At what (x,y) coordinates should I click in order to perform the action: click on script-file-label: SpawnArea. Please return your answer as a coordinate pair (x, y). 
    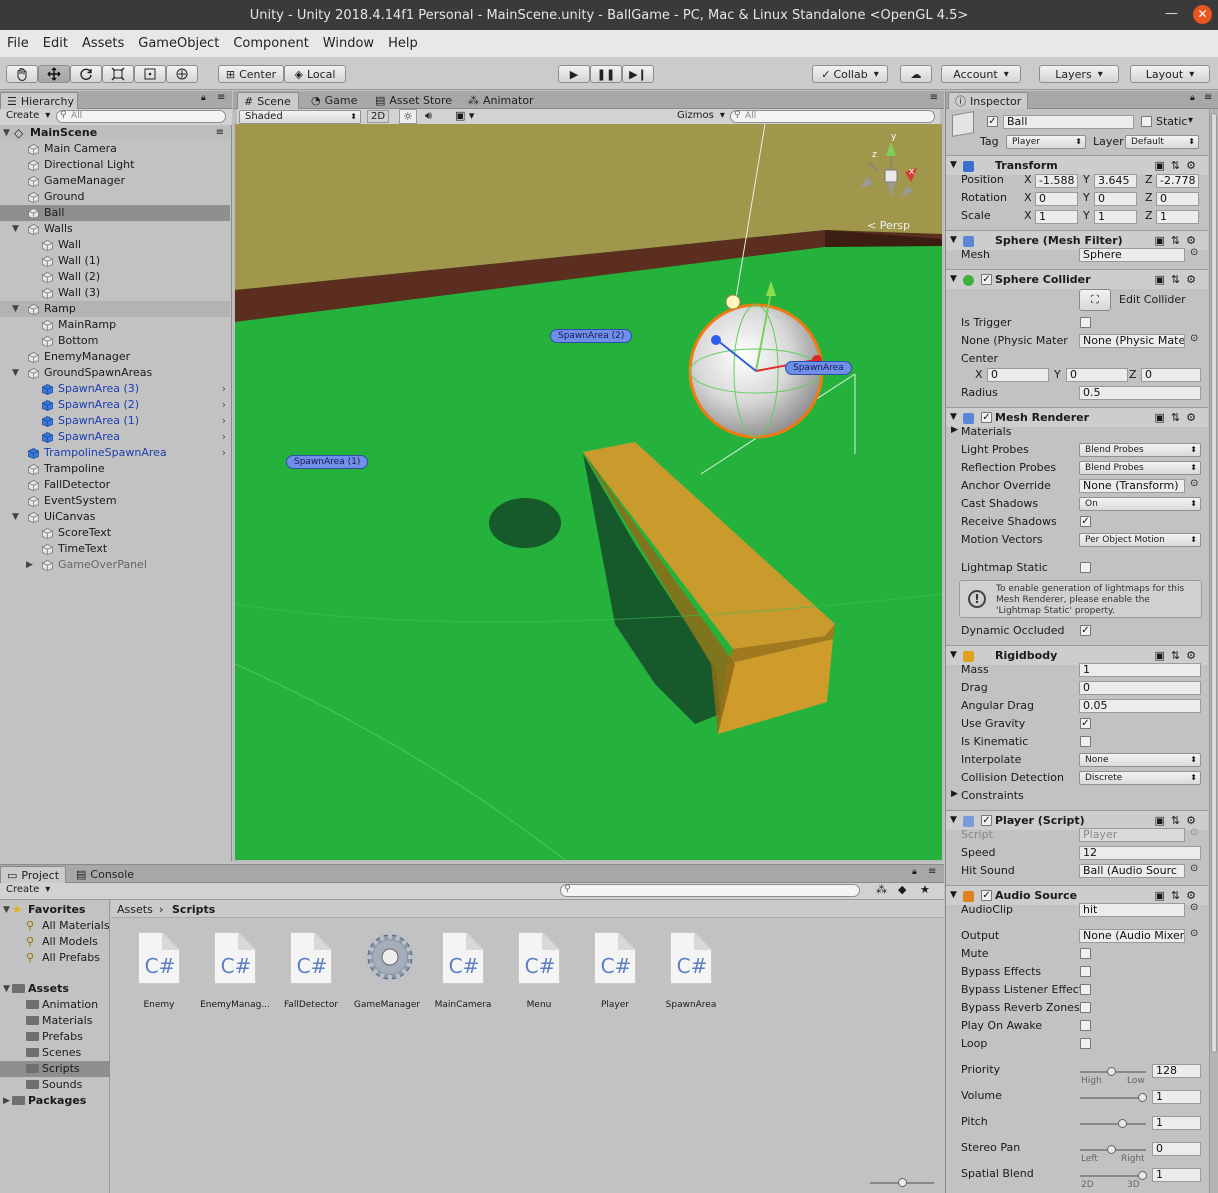
    Looking at the image, I should click on (691, 1005).